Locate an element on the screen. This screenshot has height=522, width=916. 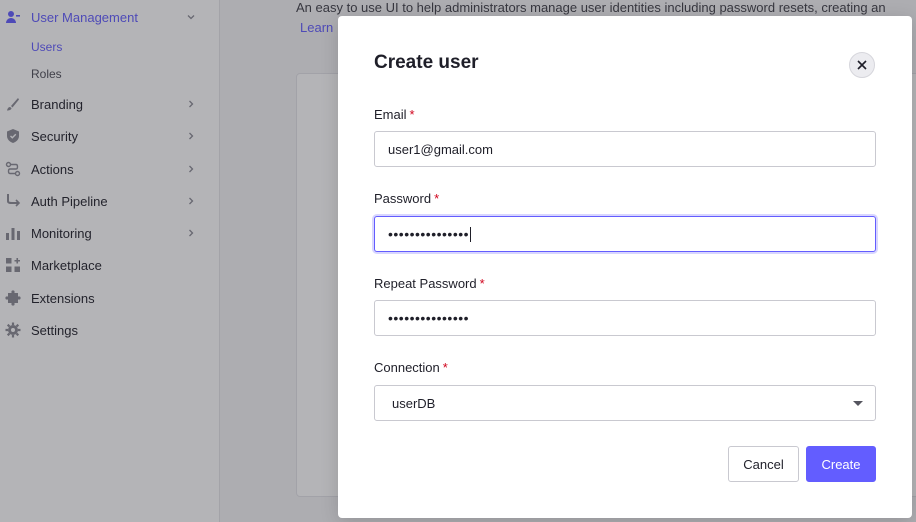
password-label: Password * is located at coordinates (406, 198).